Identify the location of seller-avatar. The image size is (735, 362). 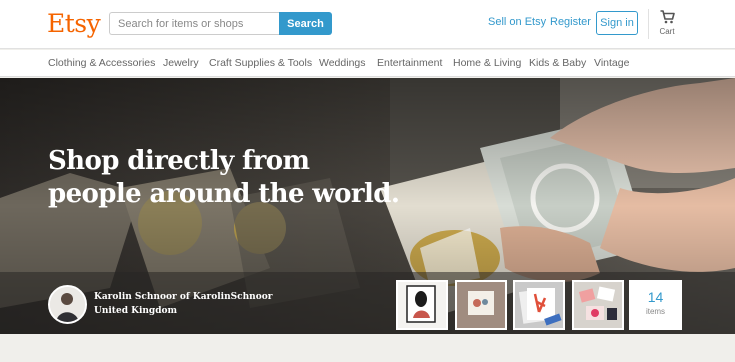
(67, 304).